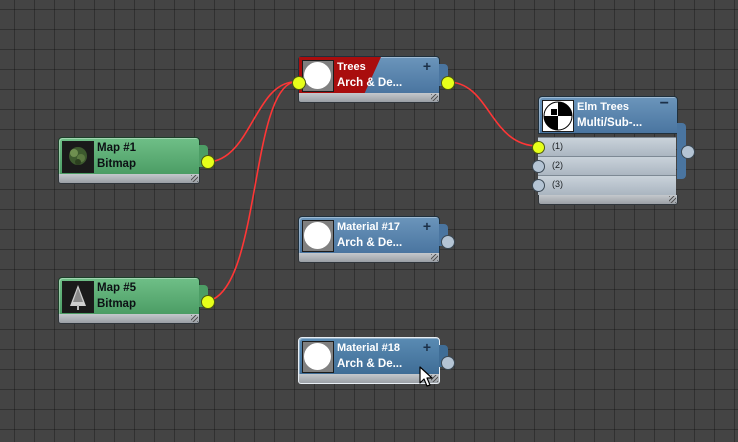 This screenshot has height=442, width=738. I want to click on wire-map1-to-trees, so click(250, 122).